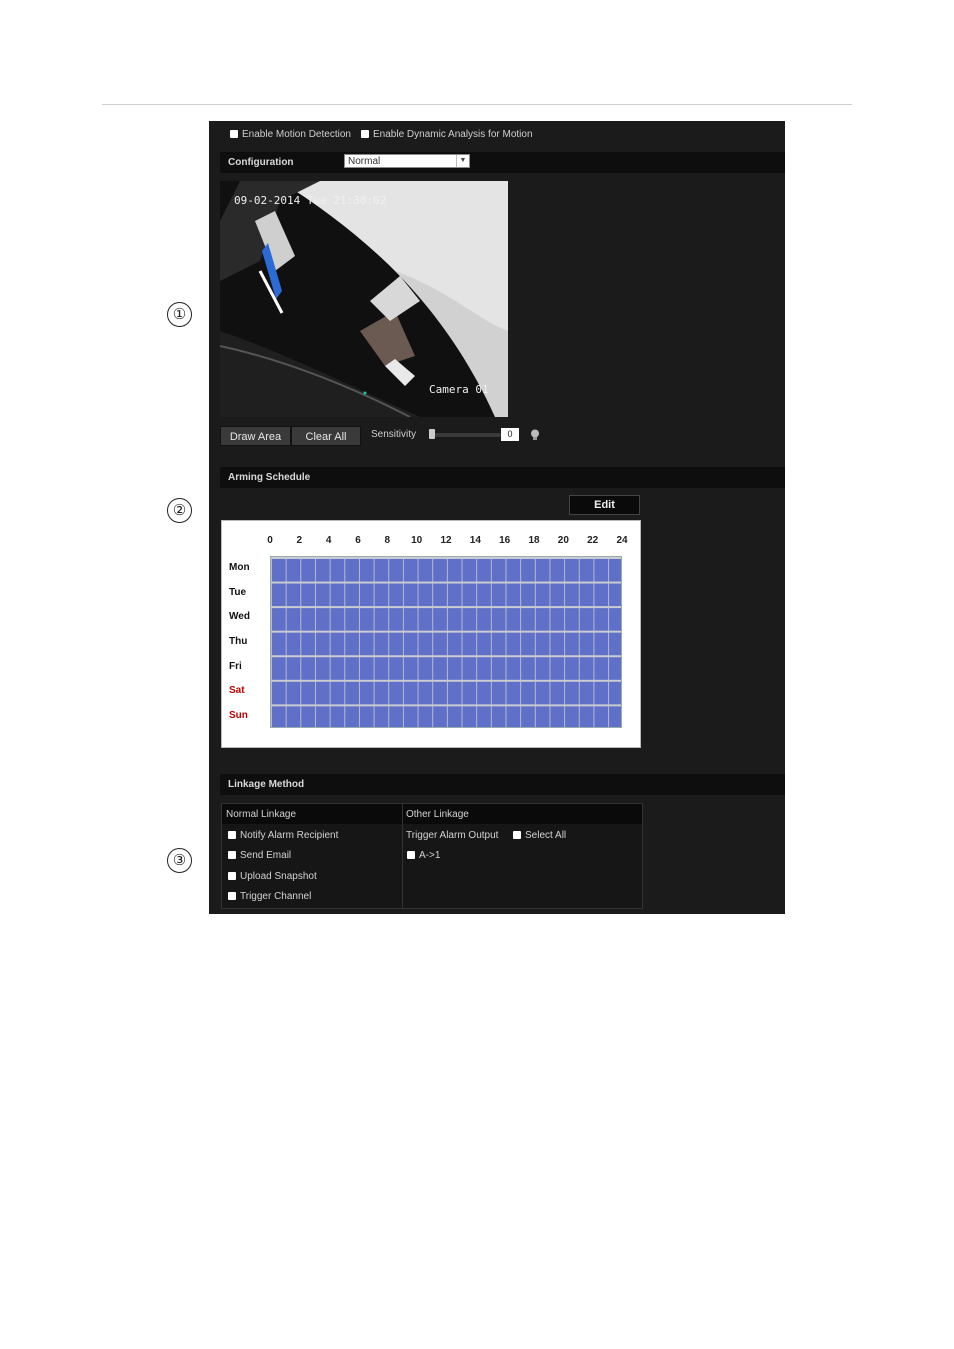 The width and height of the screenshot is (954, 1349). Describe the element at coordinates (502, 477) in the screenshot. I see `arming-schedule-bar: Arming Schedule` at that location.